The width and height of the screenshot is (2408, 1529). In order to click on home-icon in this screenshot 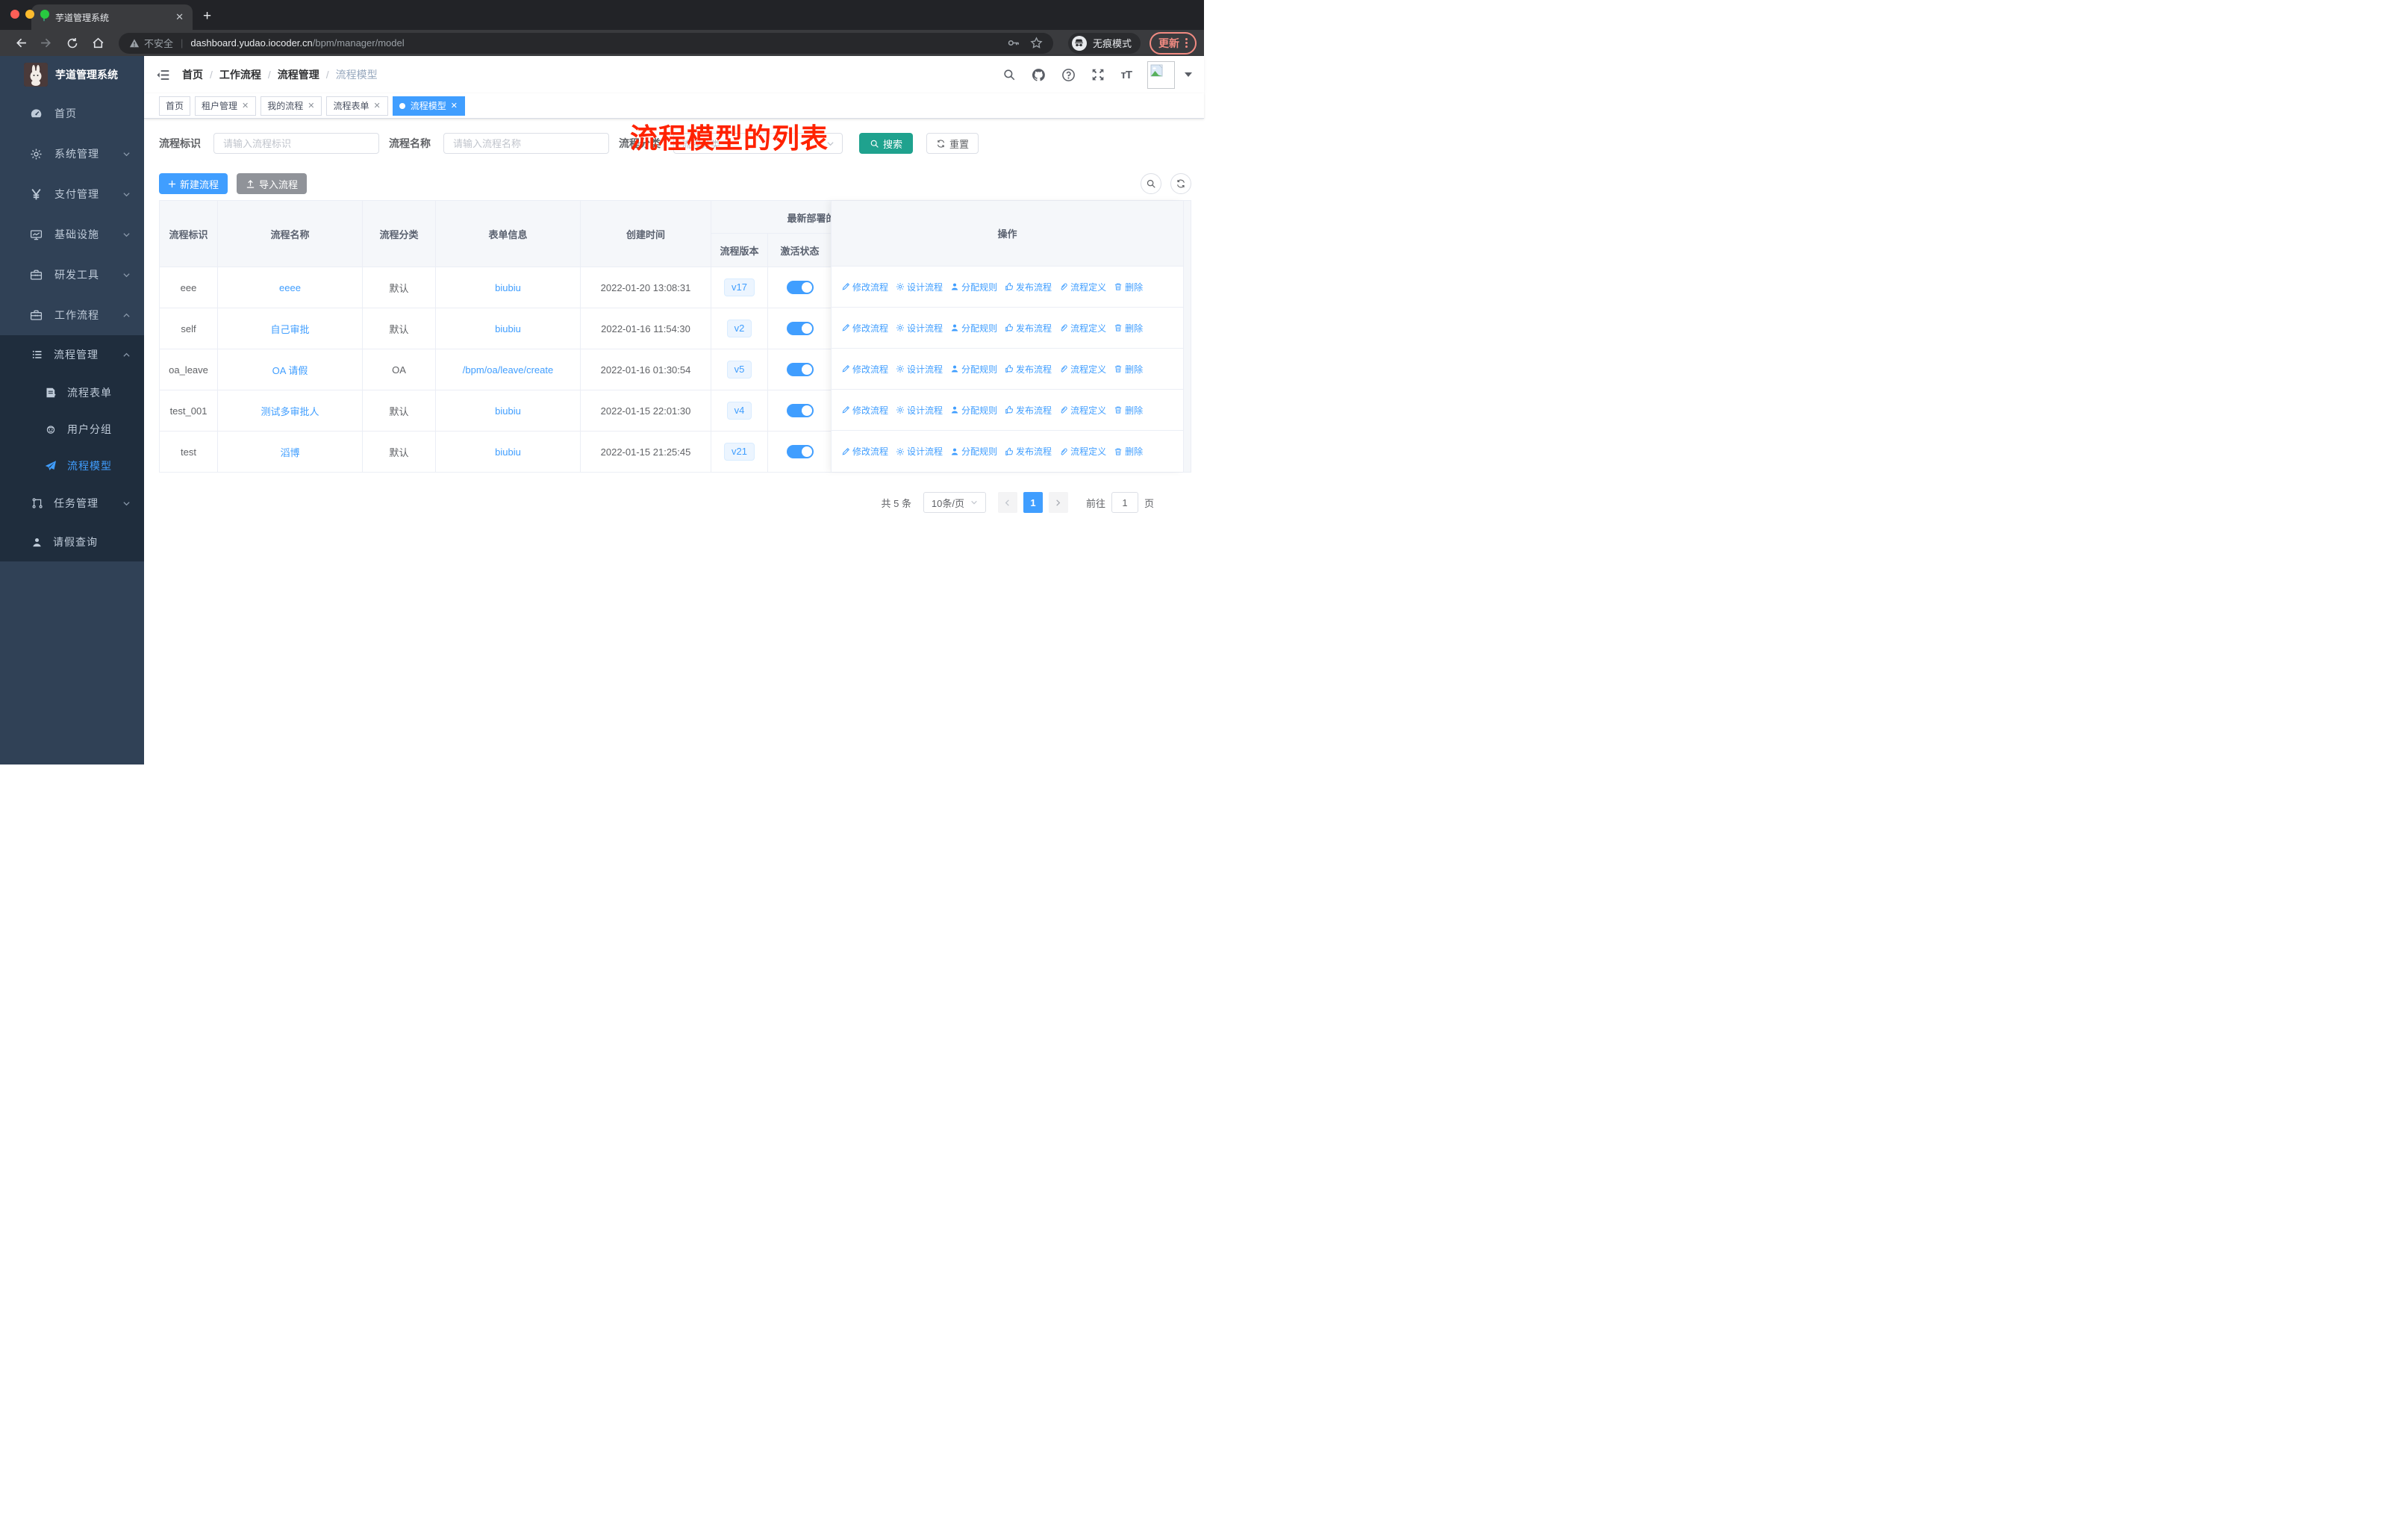, I will do `click(98, 43)`.